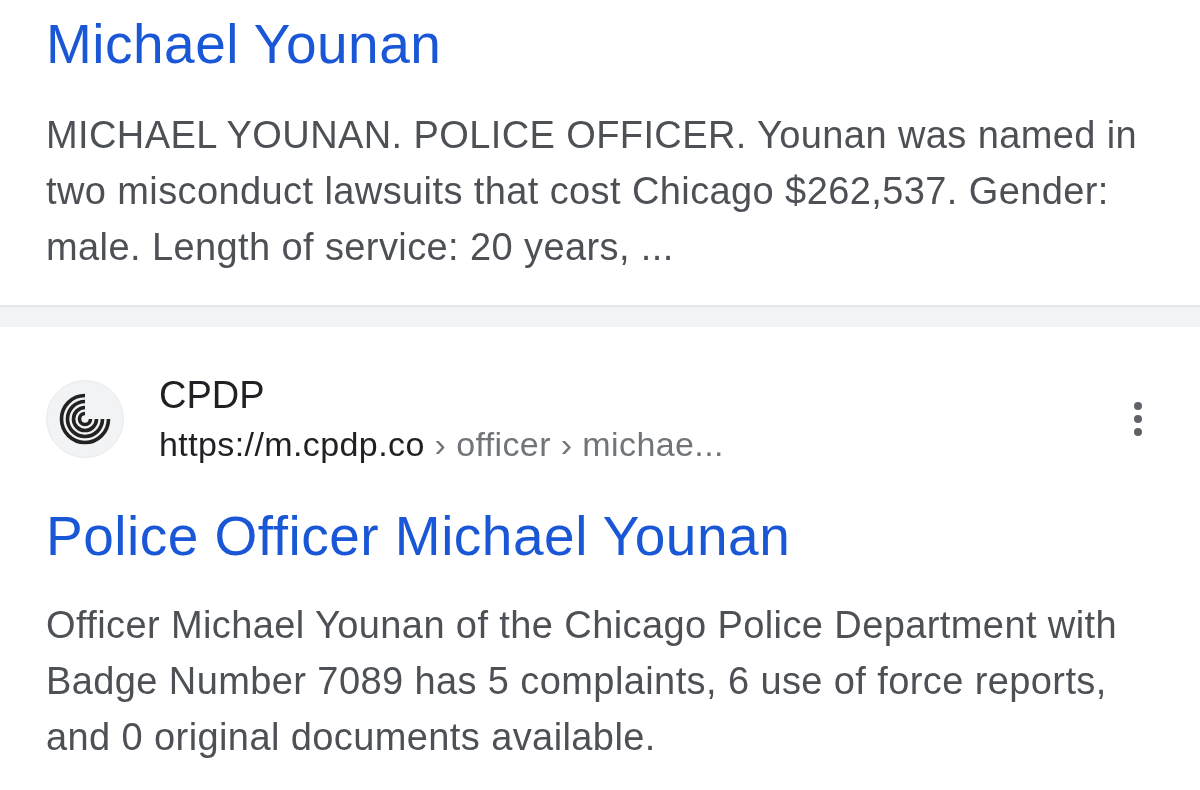 This screenshot has height=790, width=1200. What do you see at coordinates (1138, 418) in the screenshot?
I see `more-options-icon` at bounding box center [1138, 418].